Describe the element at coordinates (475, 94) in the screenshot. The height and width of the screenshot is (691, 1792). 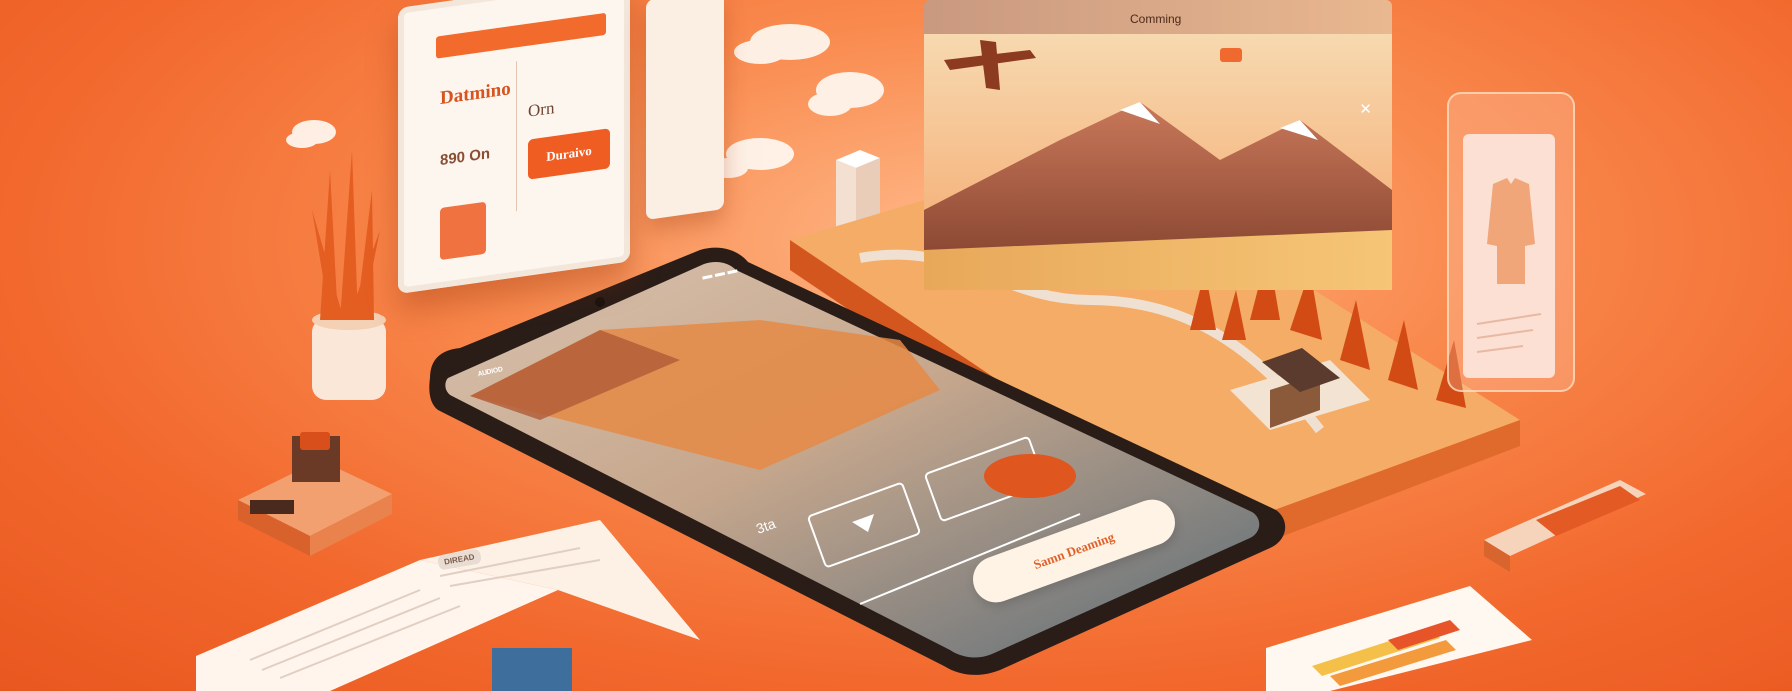
I see `form-title: Datmino` at that location.